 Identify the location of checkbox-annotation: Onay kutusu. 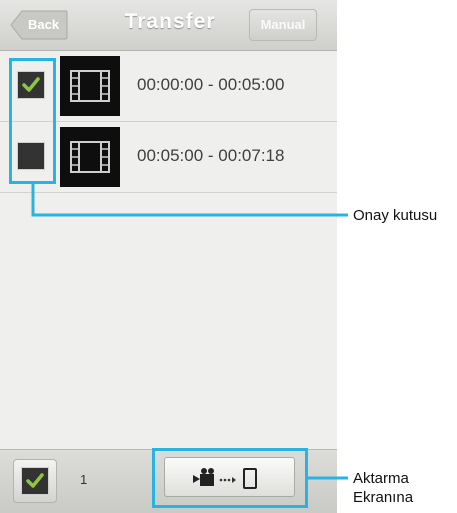
(395, 215).